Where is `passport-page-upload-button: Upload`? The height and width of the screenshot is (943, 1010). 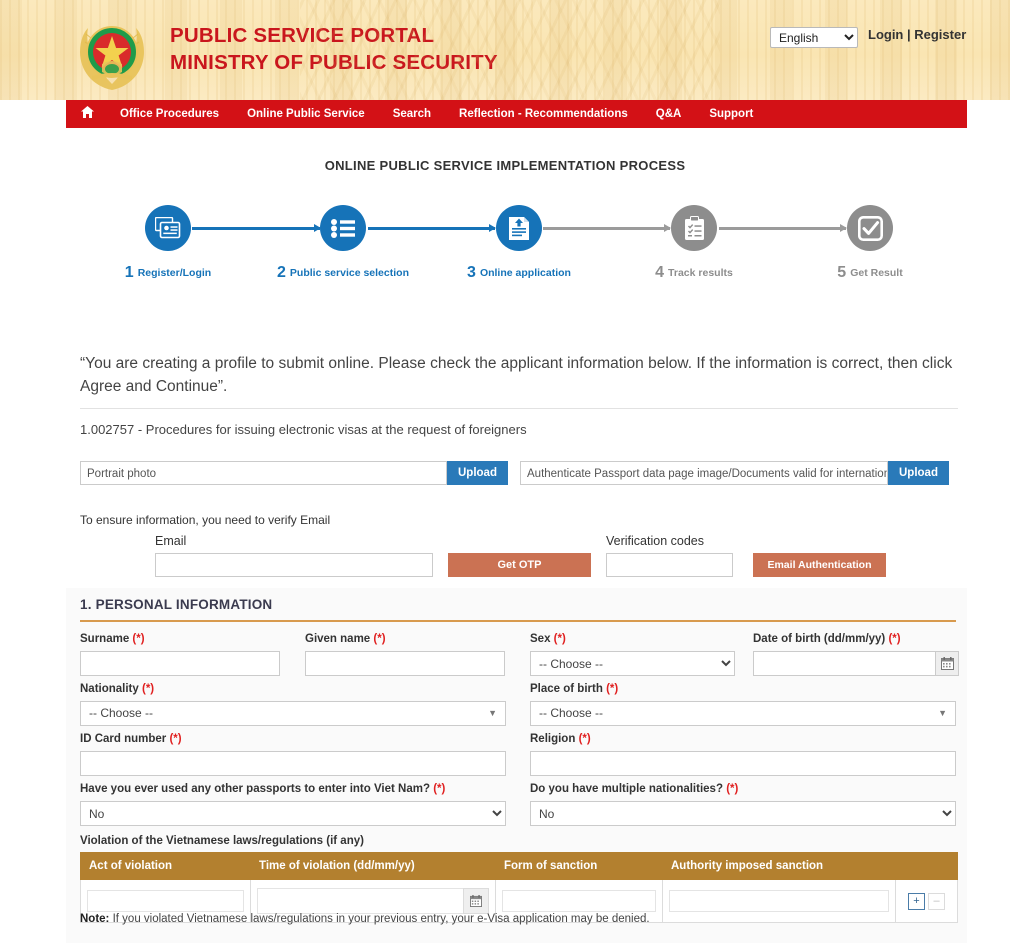
passport-page-upload-button: Upload is located at coordinates (918, 473).